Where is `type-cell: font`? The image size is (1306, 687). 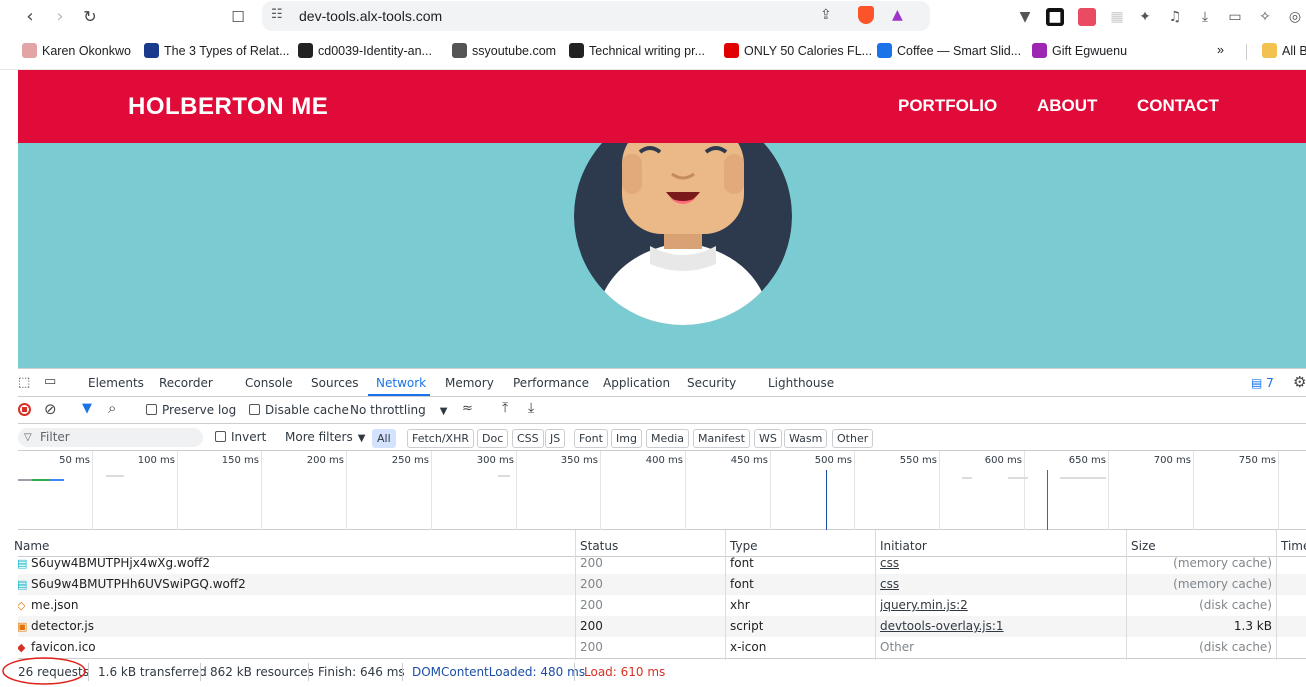
type-cell: font is located at coordinates (742, 584).